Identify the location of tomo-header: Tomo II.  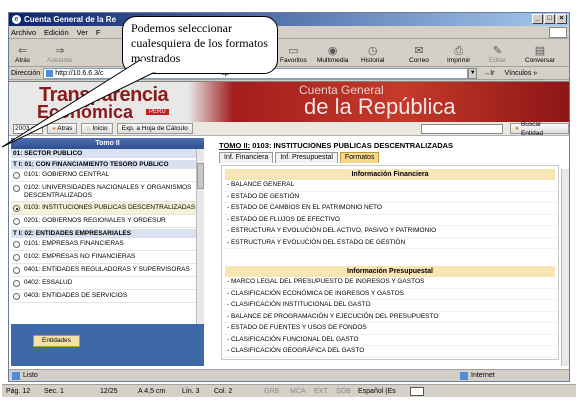
(107, 143).